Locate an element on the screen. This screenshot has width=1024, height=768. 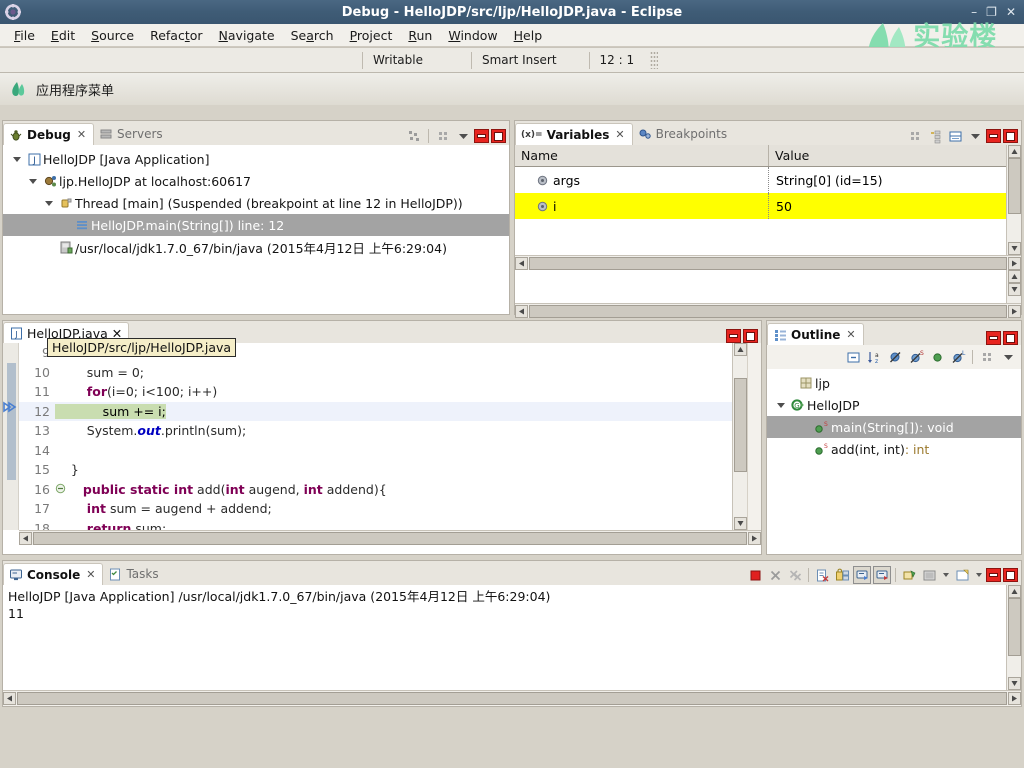
hide-static-icon: S is located at coordinates (916, 357).